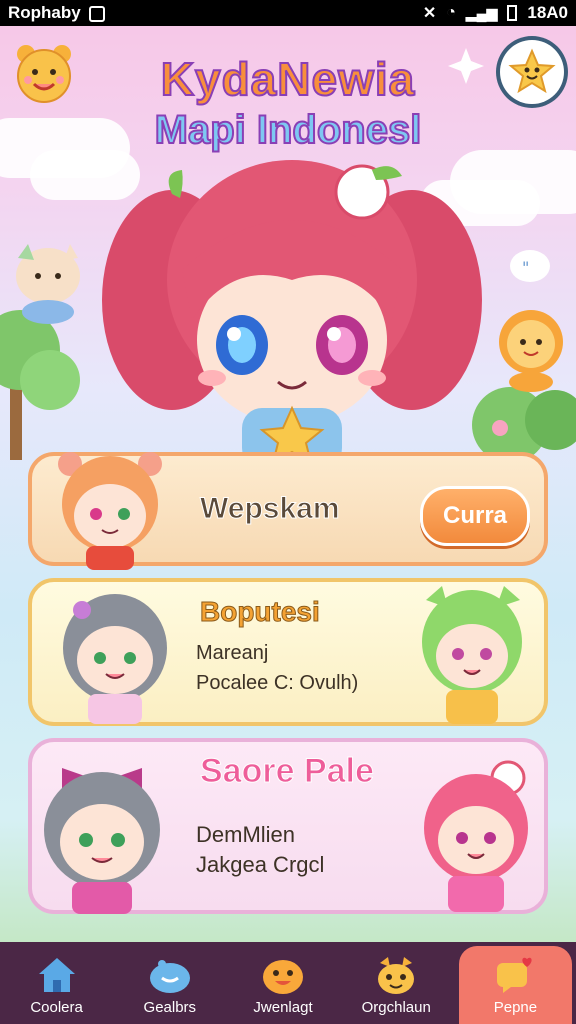 This screenshot has height=1024, width=576. I want to click on nav-item-gallery: Gealbrs, so click(169, 983).